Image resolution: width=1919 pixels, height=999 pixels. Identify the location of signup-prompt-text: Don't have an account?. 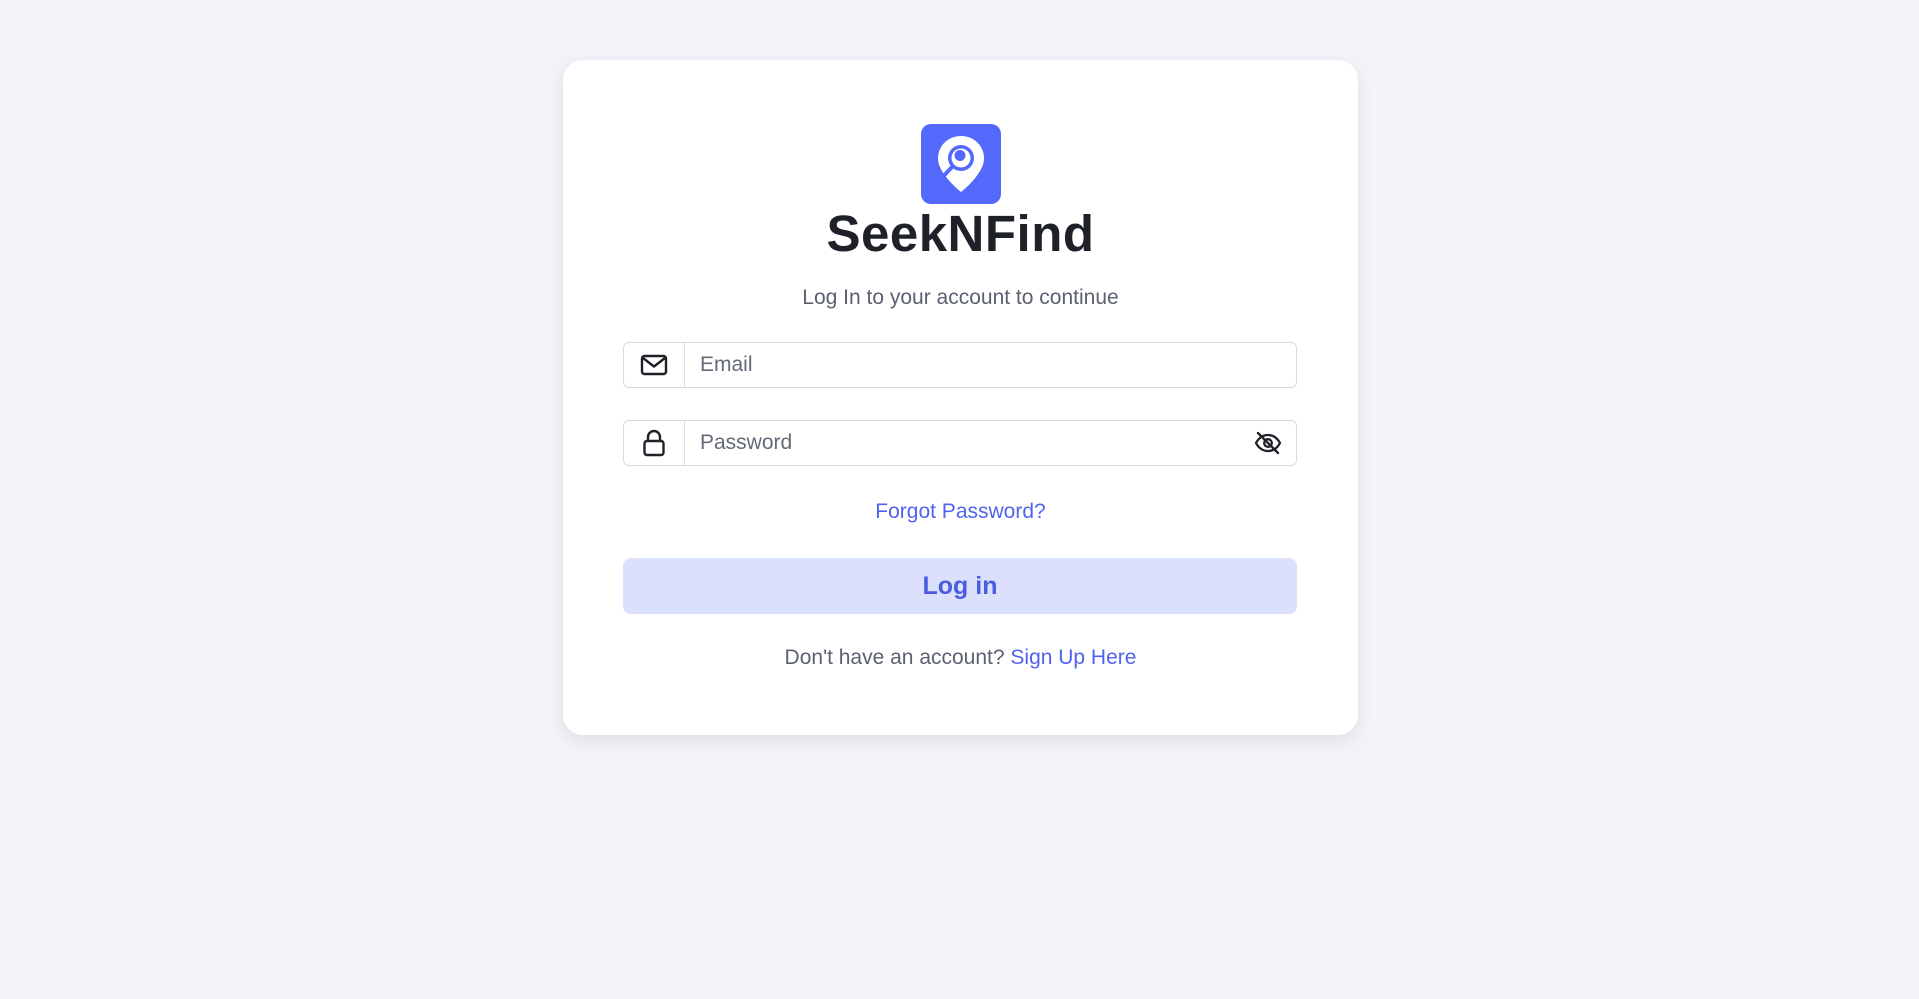
(894, 657).